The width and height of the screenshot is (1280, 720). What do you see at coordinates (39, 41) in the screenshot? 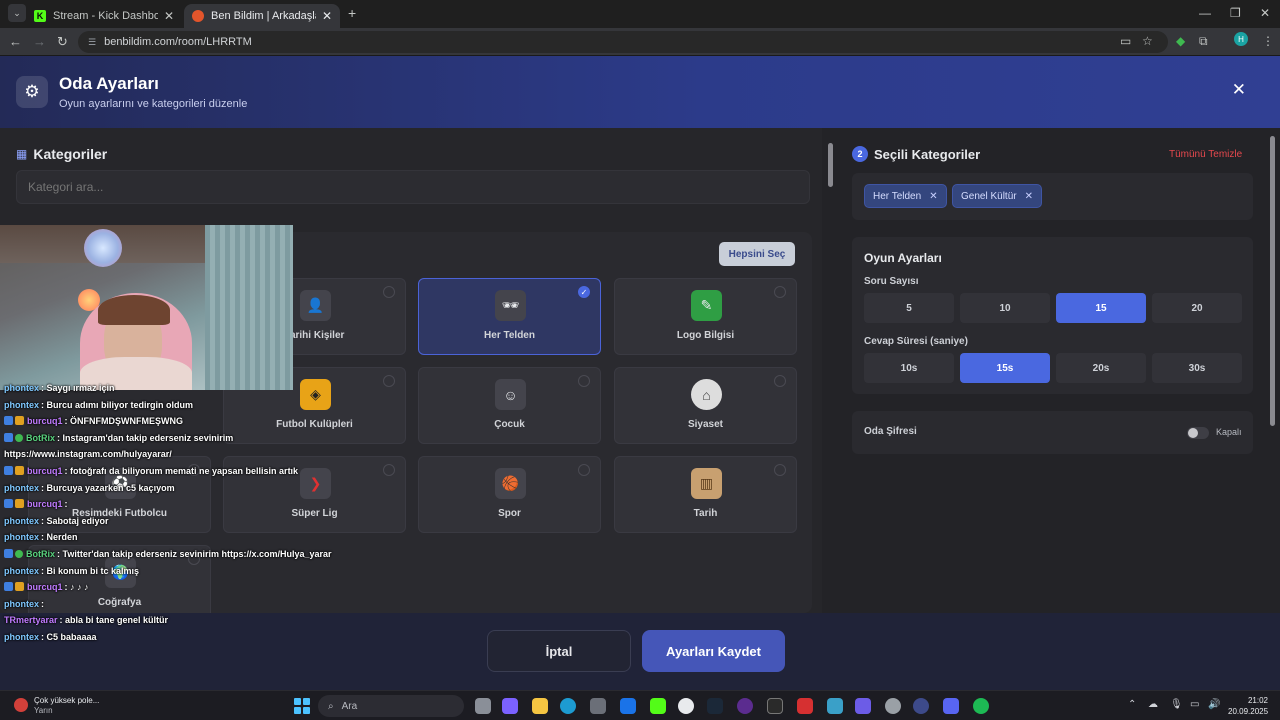
I see `forward-icon: →` at bounding box center [39, 41].